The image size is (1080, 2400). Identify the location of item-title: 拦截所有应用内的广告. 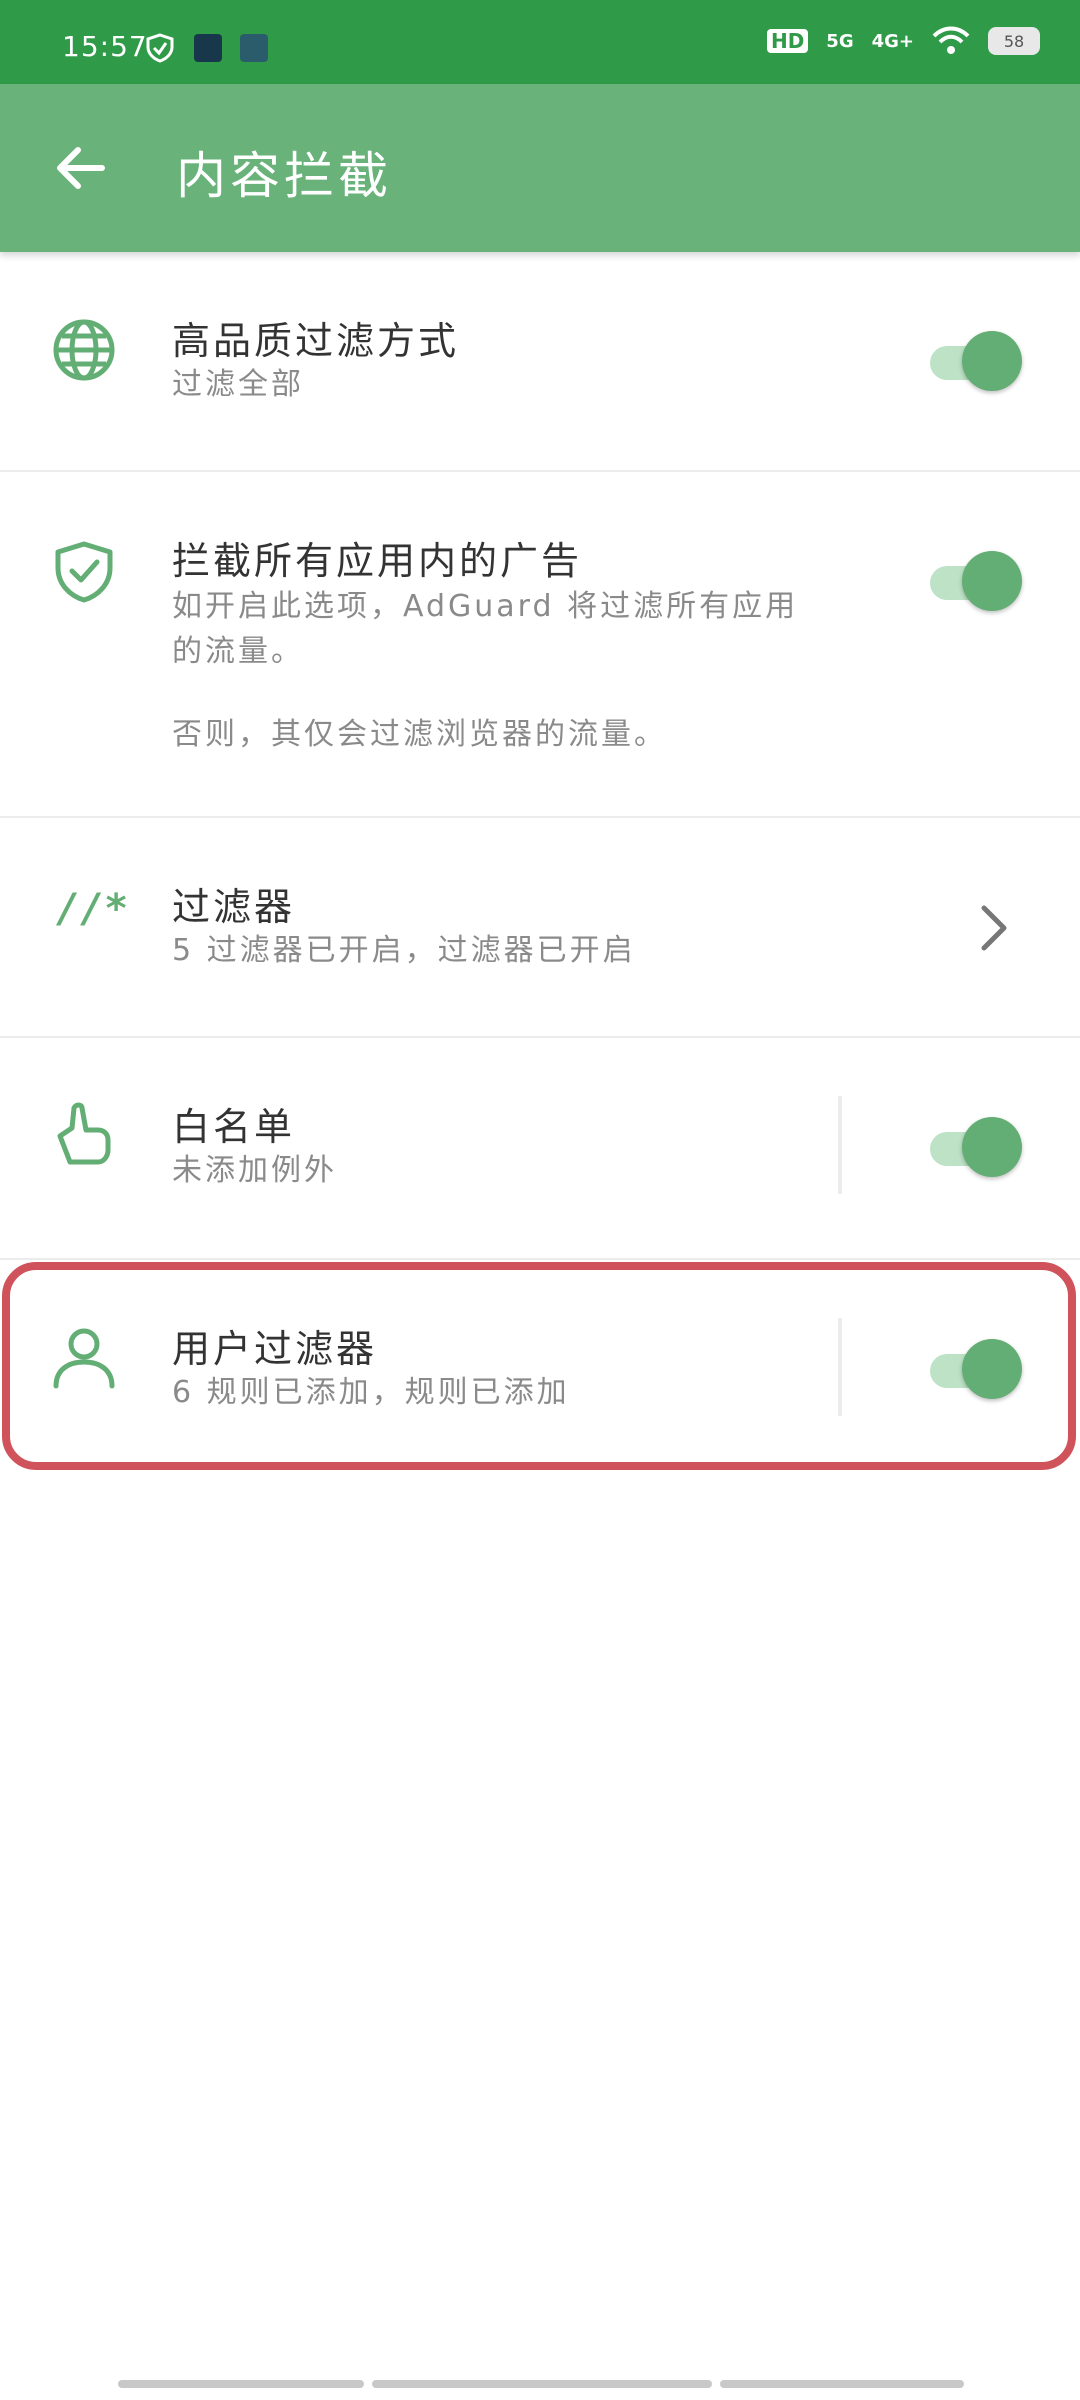
(377, 561).